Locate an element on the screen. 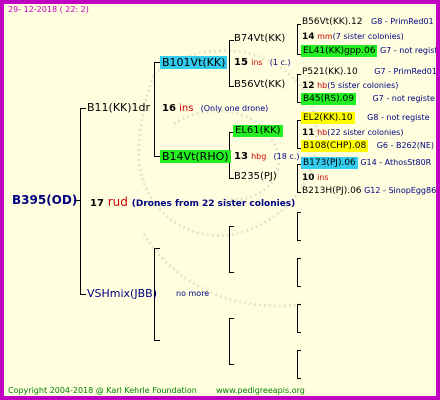 This screenshot has width=440, height=400. gen4-gen-number: 14 is located at coordinates (308, 37).